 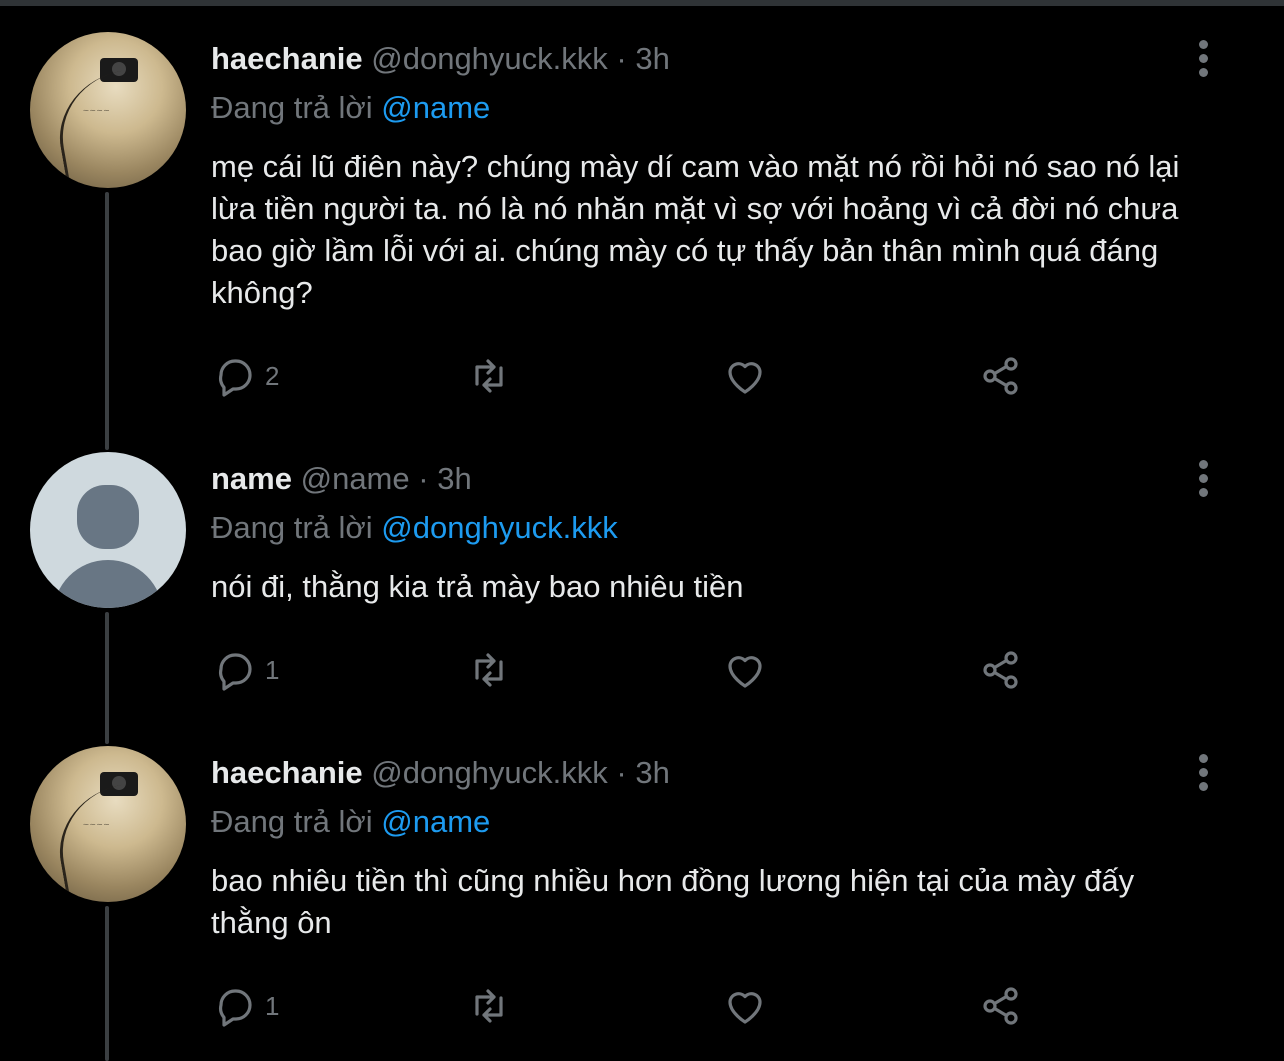 I want to click on reply-button: 2, so click(x=245, y=376).